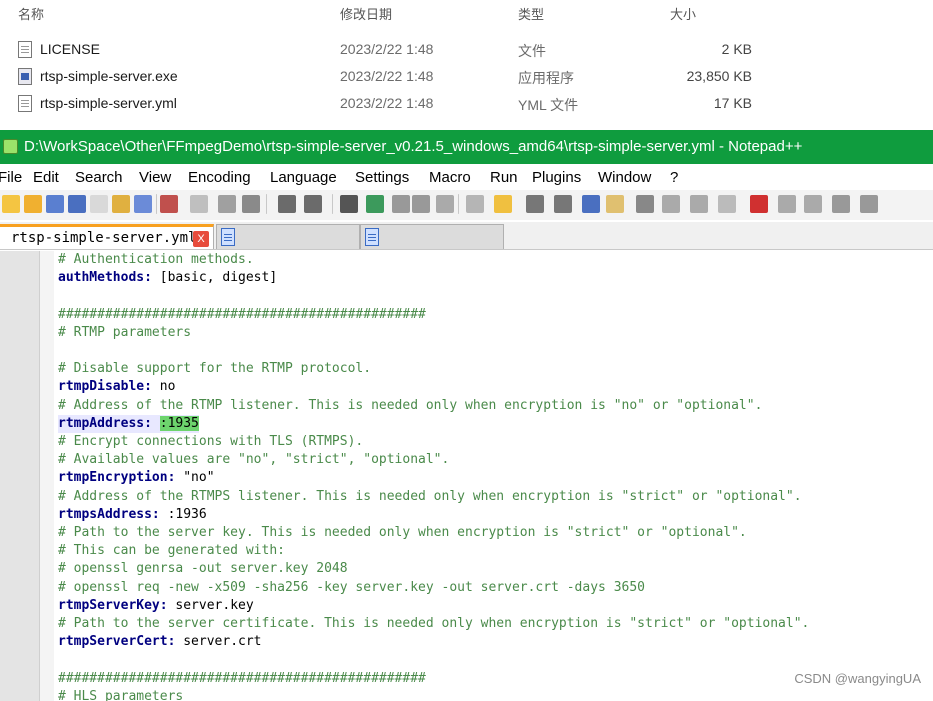 The height and width of the screenshot is (701, 933). What do you see at coordinates (203, 569) in the screenshot?
I see `comment-line: # openssl genrsa -out server.key 2048` at bounding box center [203, 569].